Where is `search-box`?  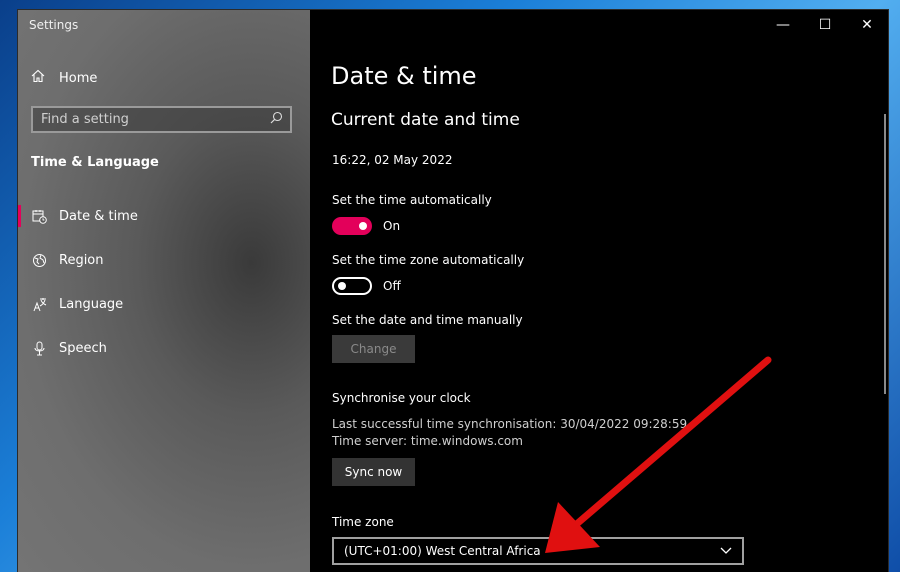
search-box is located at coordinates (161, 119).